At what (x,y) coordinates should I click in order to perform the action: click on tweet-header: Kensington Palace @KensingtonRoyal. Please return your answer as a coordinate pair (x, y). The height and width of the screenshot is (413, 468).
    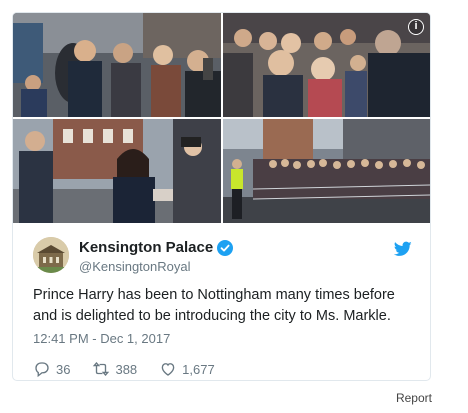
    Looking at the image, I should click on (222, 258).